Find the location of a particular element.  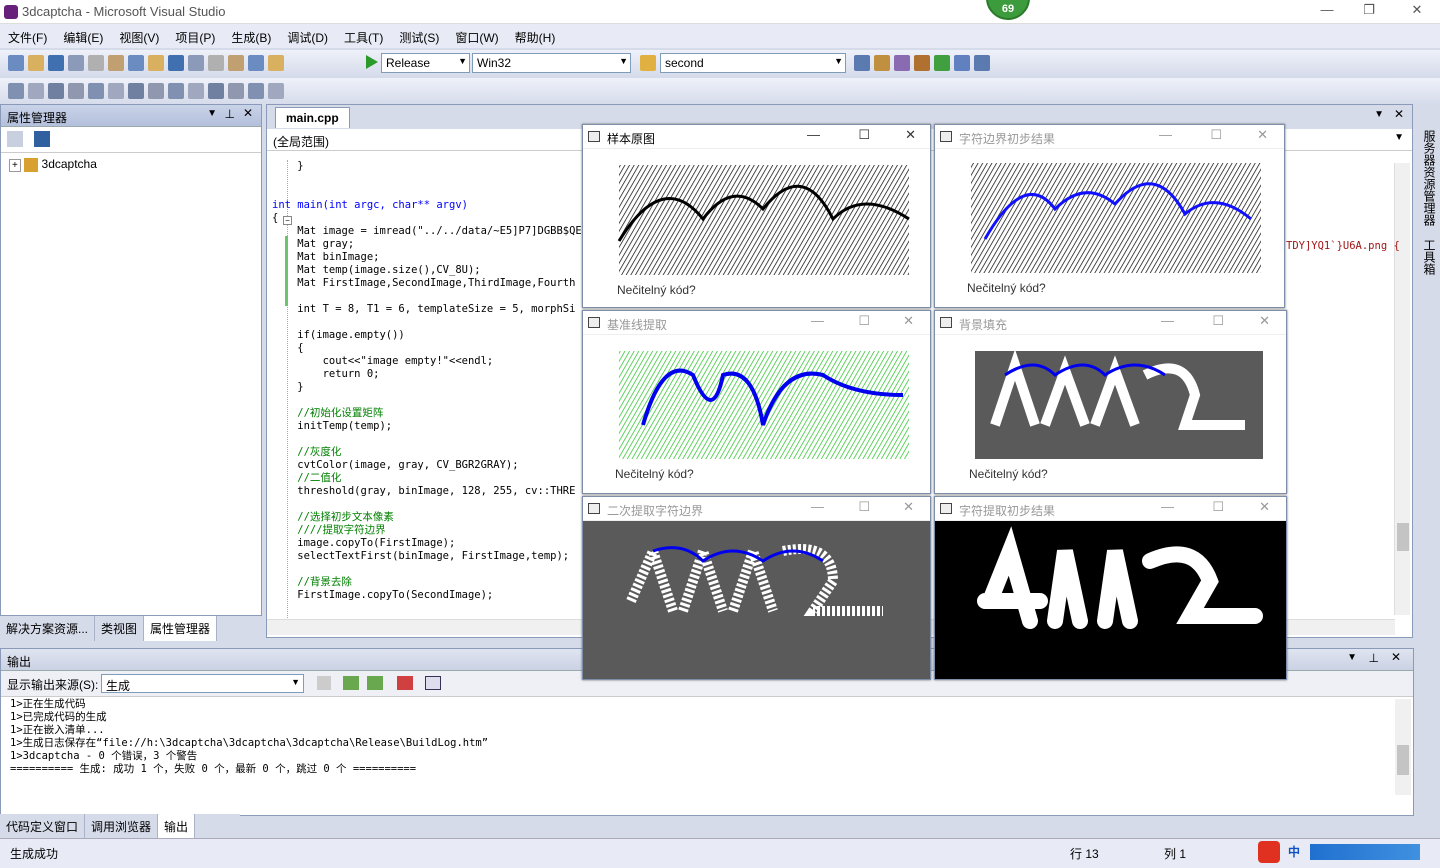

tab-2: 输出 is located at coordinates (177, 826).